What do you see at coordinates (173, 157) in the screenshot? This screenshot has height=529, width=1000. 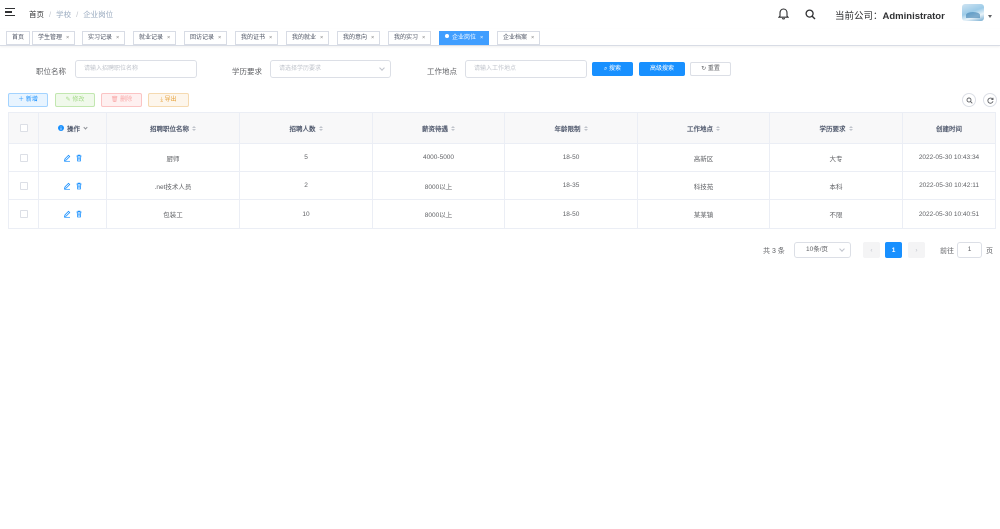 I see `cell-position-name: 厨师` at bounding box center [173, 157].